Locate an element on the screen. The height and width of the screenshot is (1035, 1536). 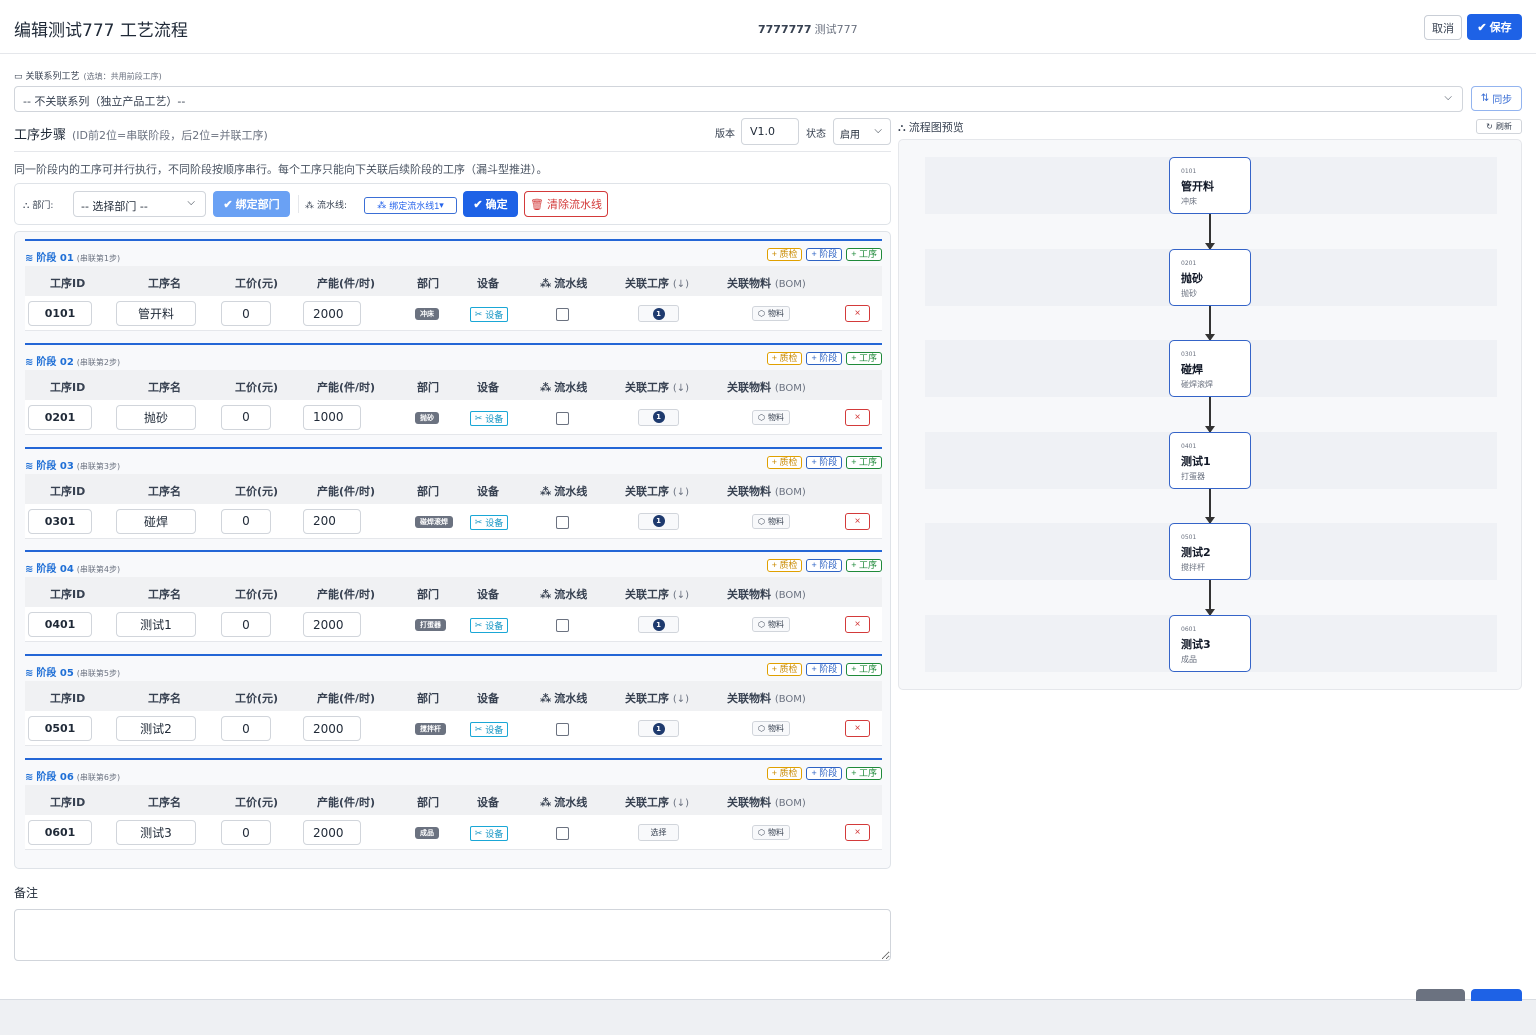
series-select: -- 不关联系列（独立产品工艺）-- ⌵ is located at coordinates (738, 99).